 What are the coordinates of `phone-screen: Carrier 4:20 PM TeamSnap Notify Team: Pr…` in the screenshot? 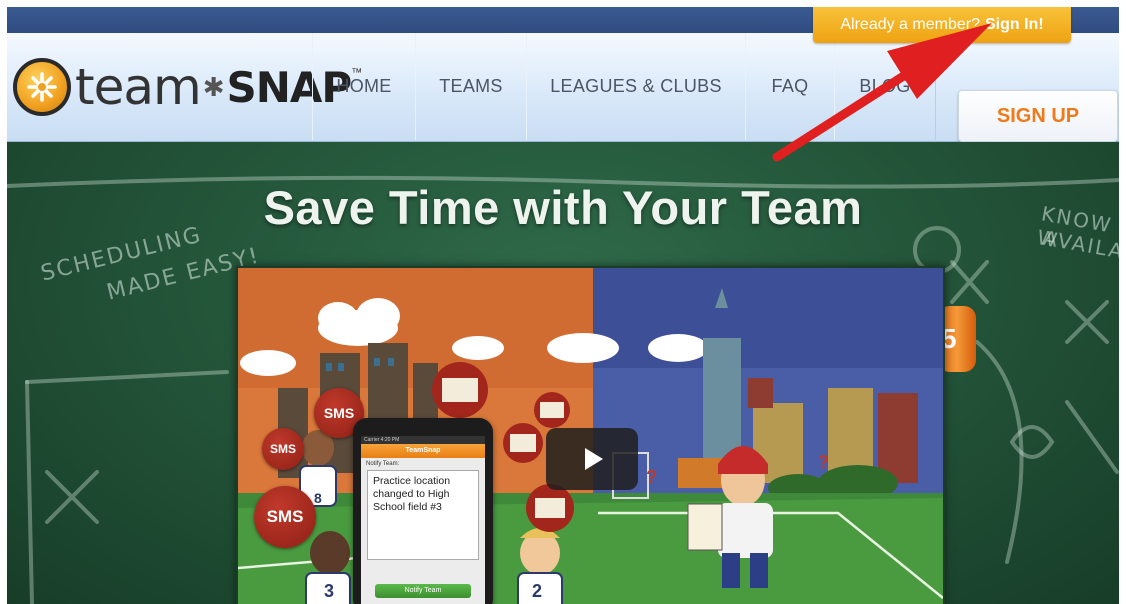 It's located at (423, 520).